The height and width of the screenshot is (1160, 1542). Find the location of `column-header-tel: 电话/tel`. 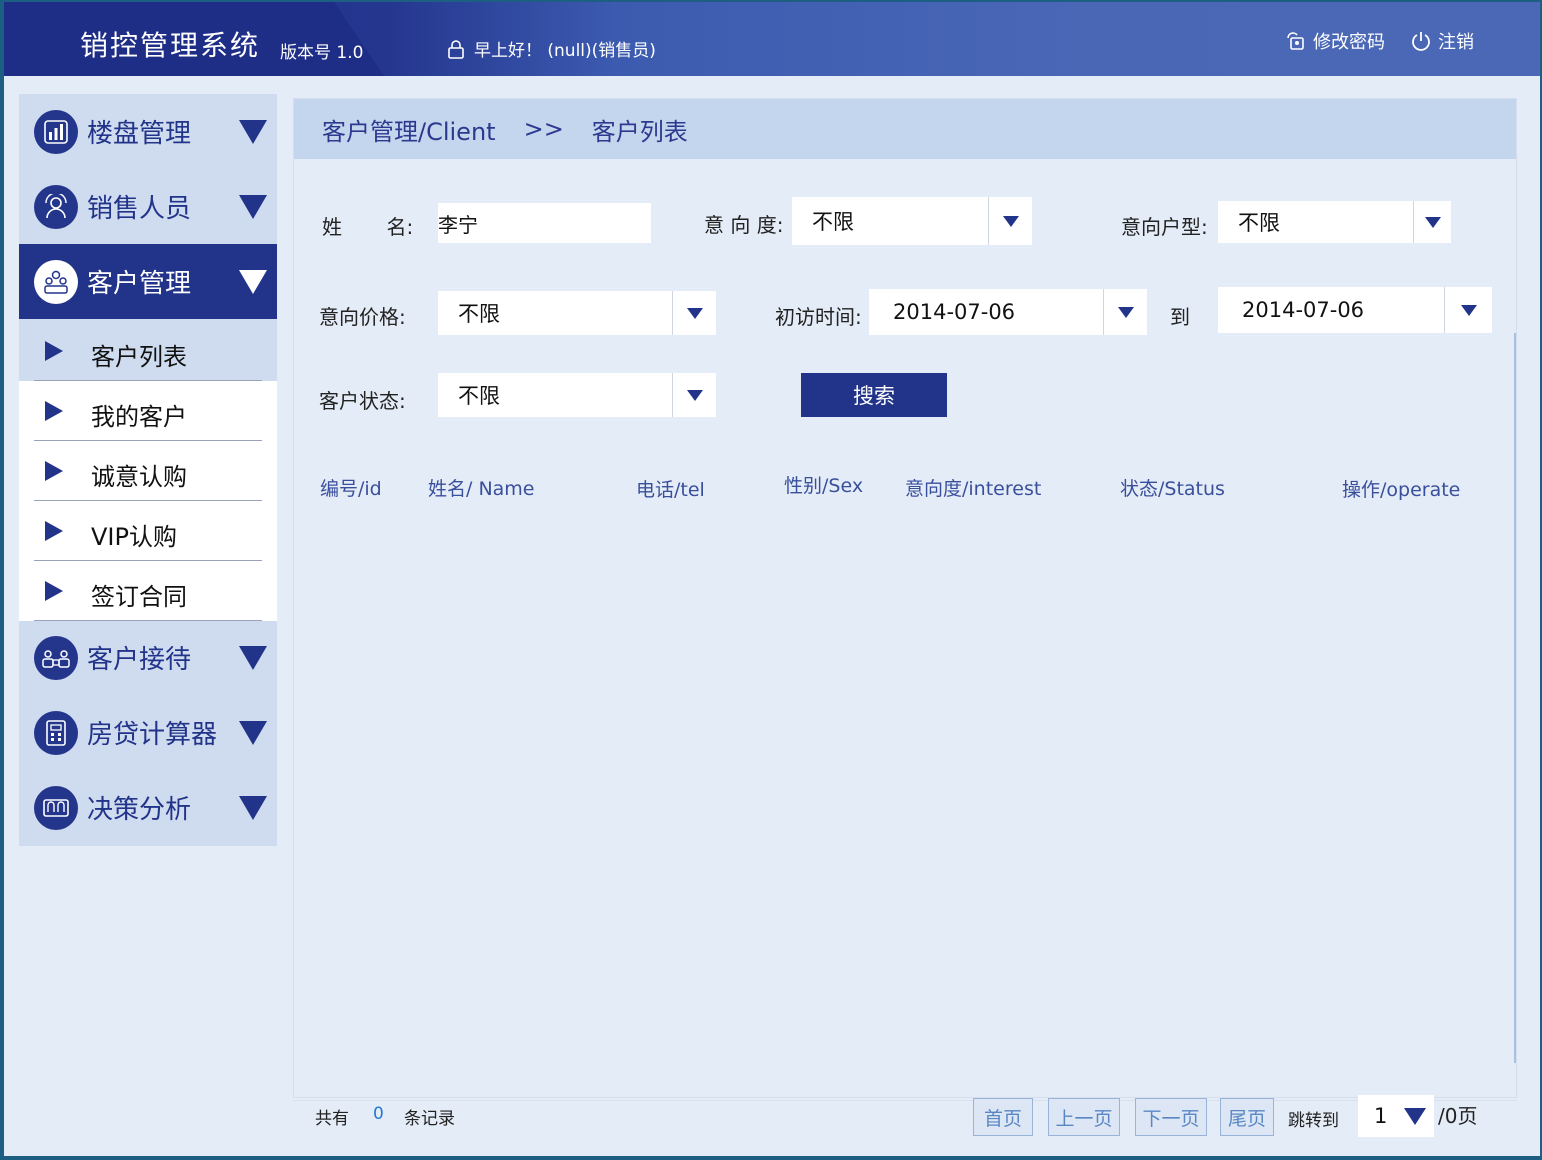

column-header-tel: 电话/tel is located at coordinates (670, 490).